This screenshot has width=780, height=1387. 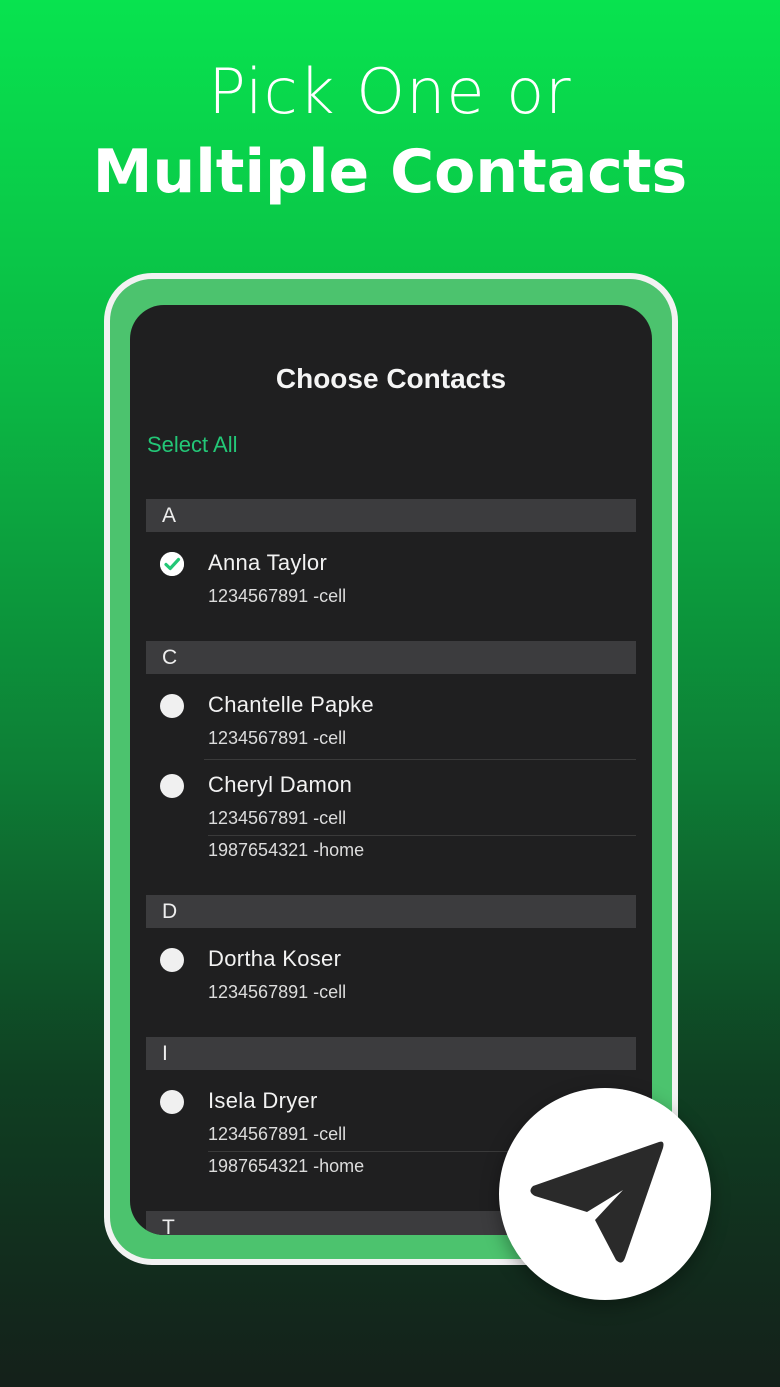 I want to click on section-header-i: I, so click(x=391, y=1053).